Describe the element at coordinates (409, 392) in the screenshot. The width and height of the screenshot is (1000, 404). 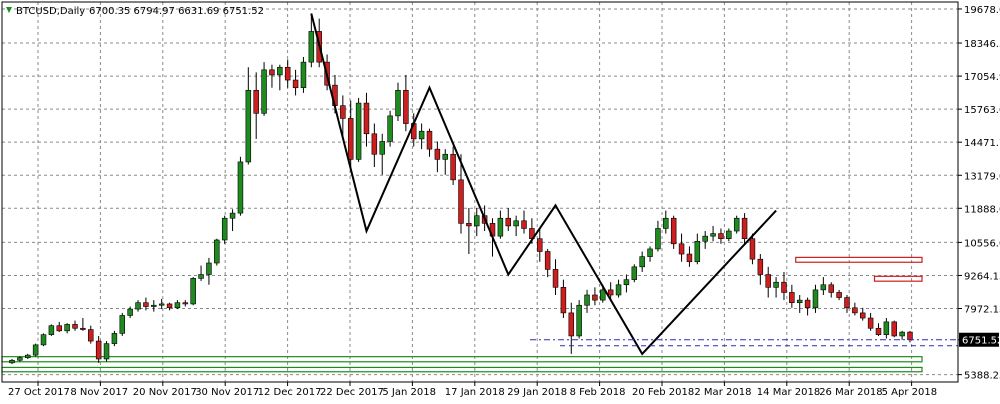
I see `x-tick-label: 5 Jan 2018` at that location.